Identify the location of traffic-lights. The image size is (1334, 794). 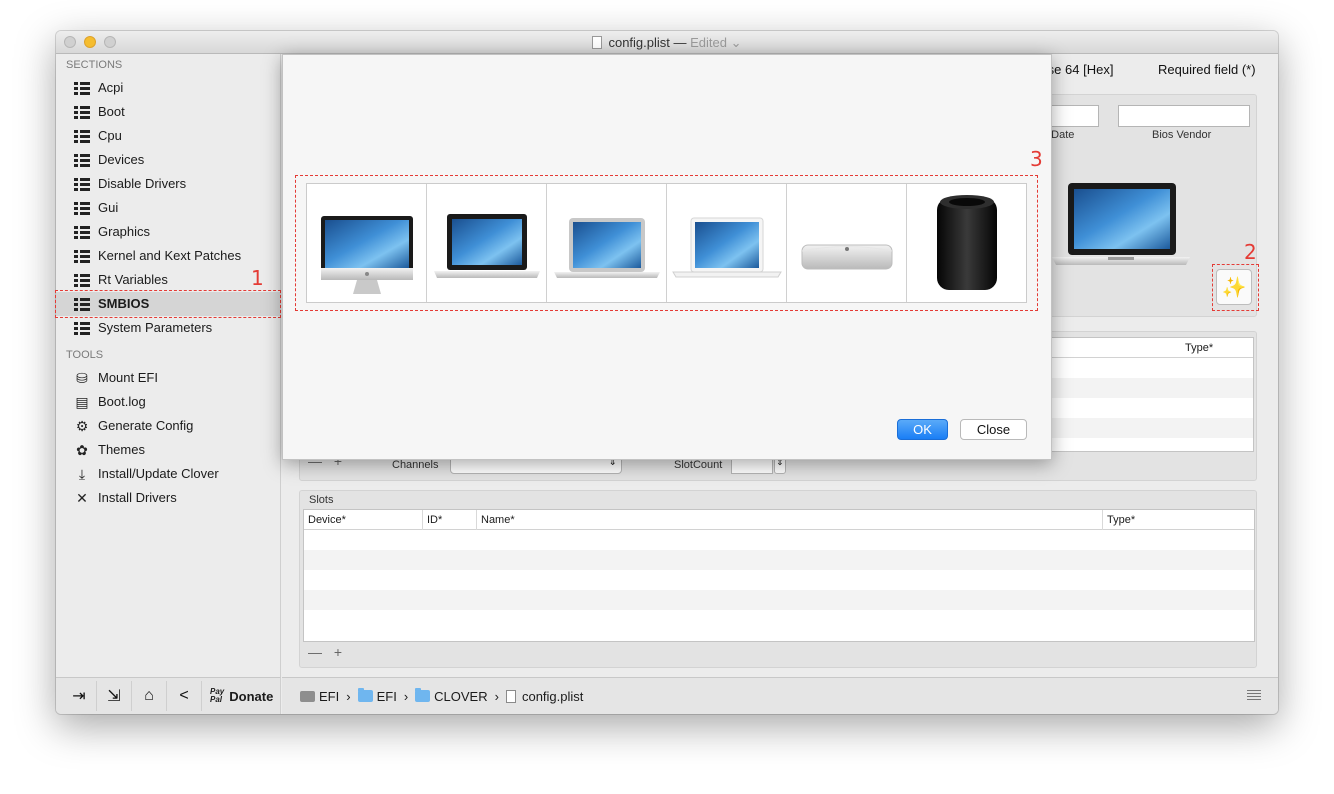
(90, 42).